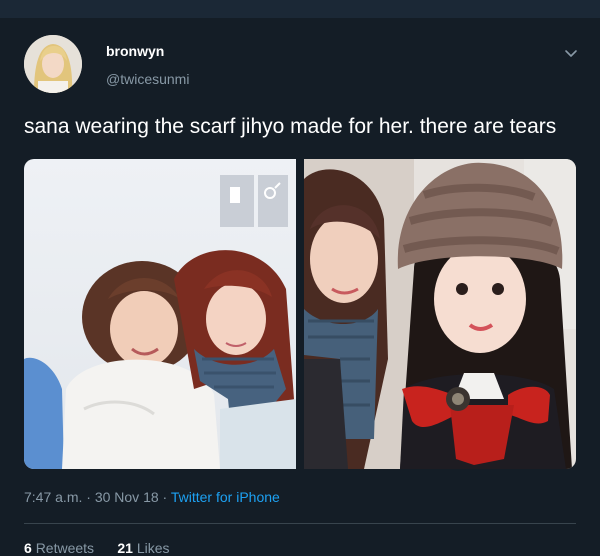 The width and height of the screenshot is (600, 556). Describe the element at coordinates (97, 548) in the screenshot. I see `tweet-stats: 6 Retweets 21 Likes` at that location.